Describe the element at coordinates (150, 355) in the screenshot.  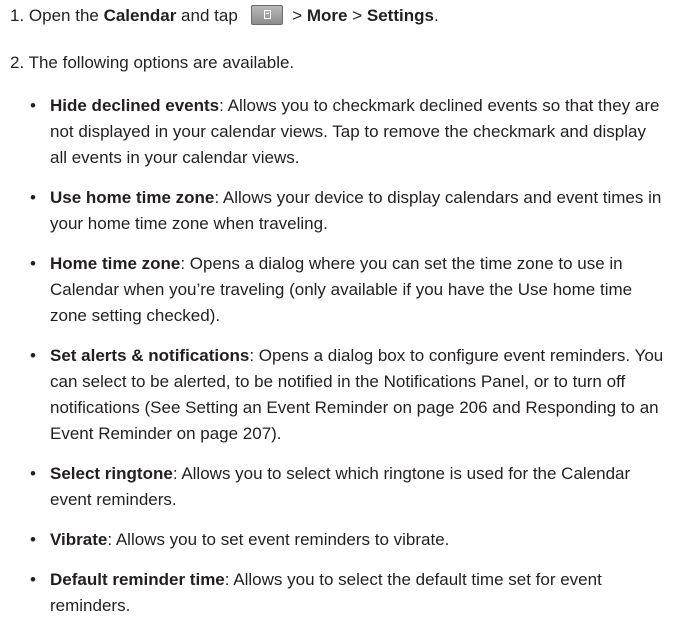
I see `option-name: Set alerts & notifications` at that location.